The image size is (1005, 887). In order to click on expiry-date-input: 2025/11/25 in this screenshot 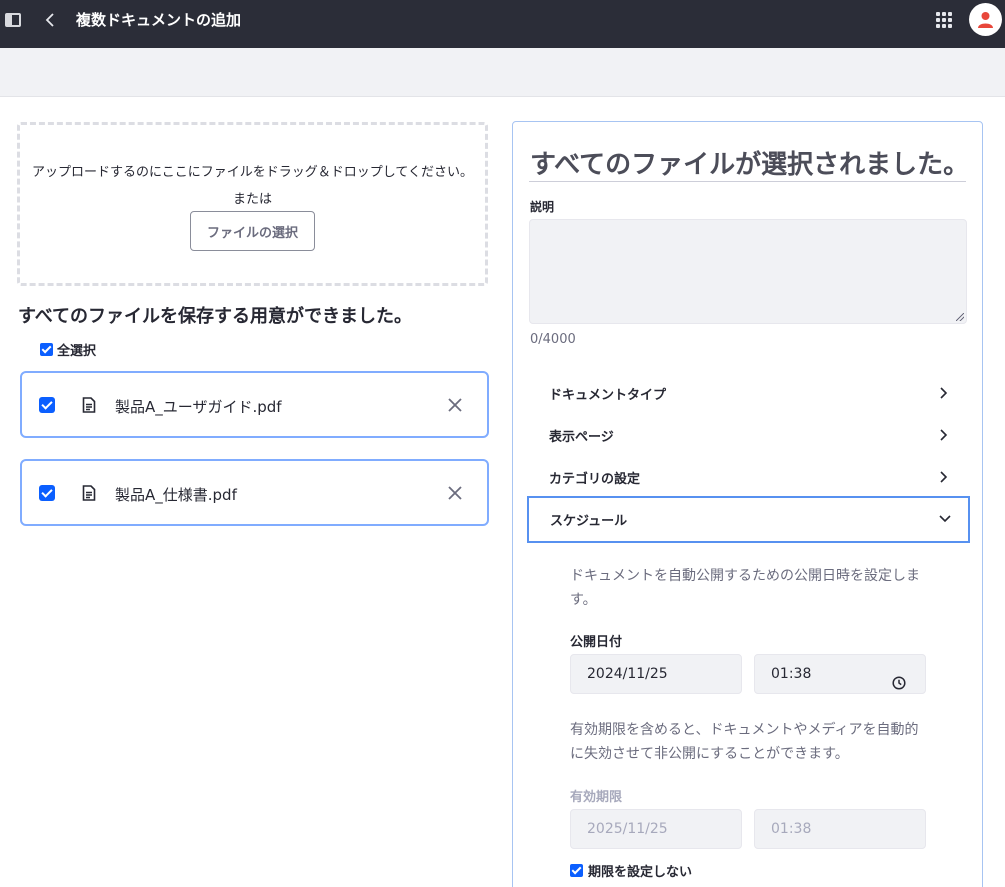, I will do `click(656, 829)`.